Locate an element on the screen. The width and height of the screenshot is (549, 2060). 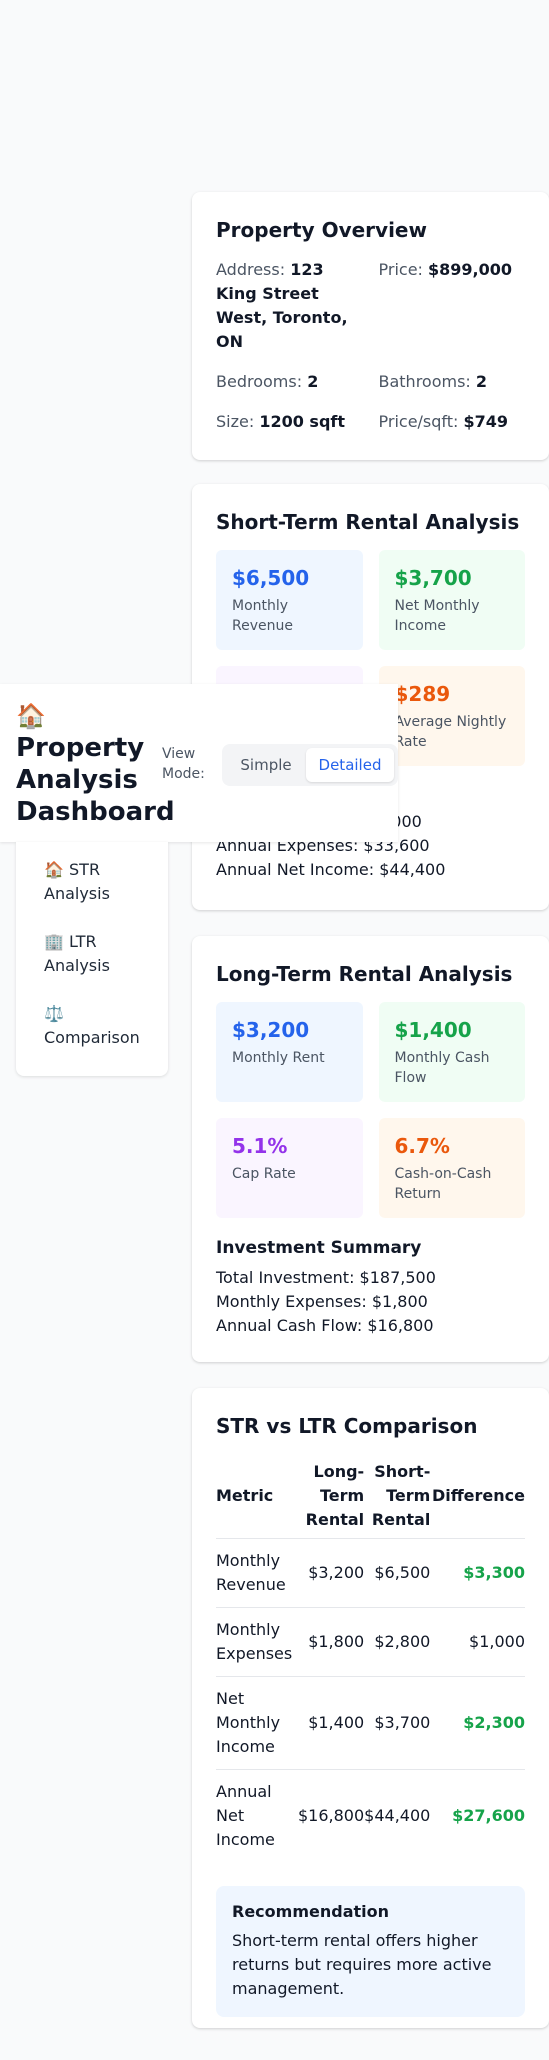
price-per-sqft-value: $749 is located at coordinates (486, 421).